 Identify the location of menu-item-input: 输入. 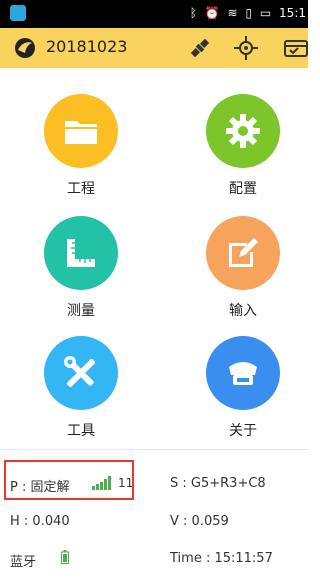
(243, 268).